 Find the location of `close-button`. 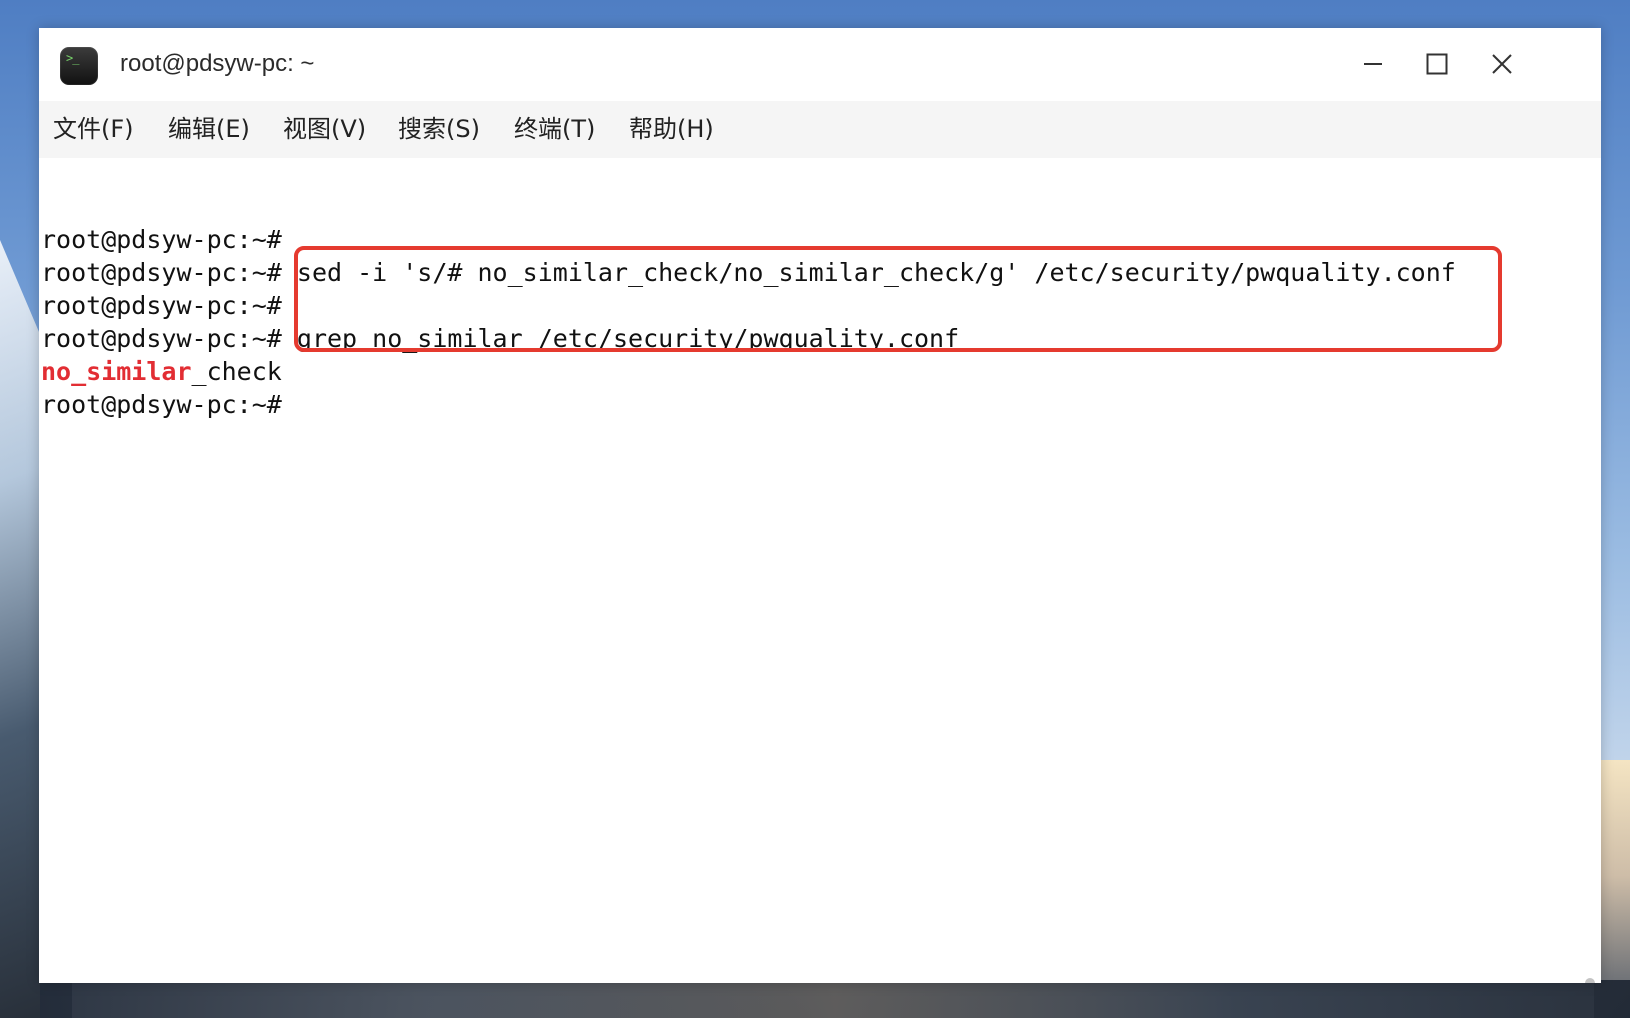

close-button is located at coordinates (1502, 64).